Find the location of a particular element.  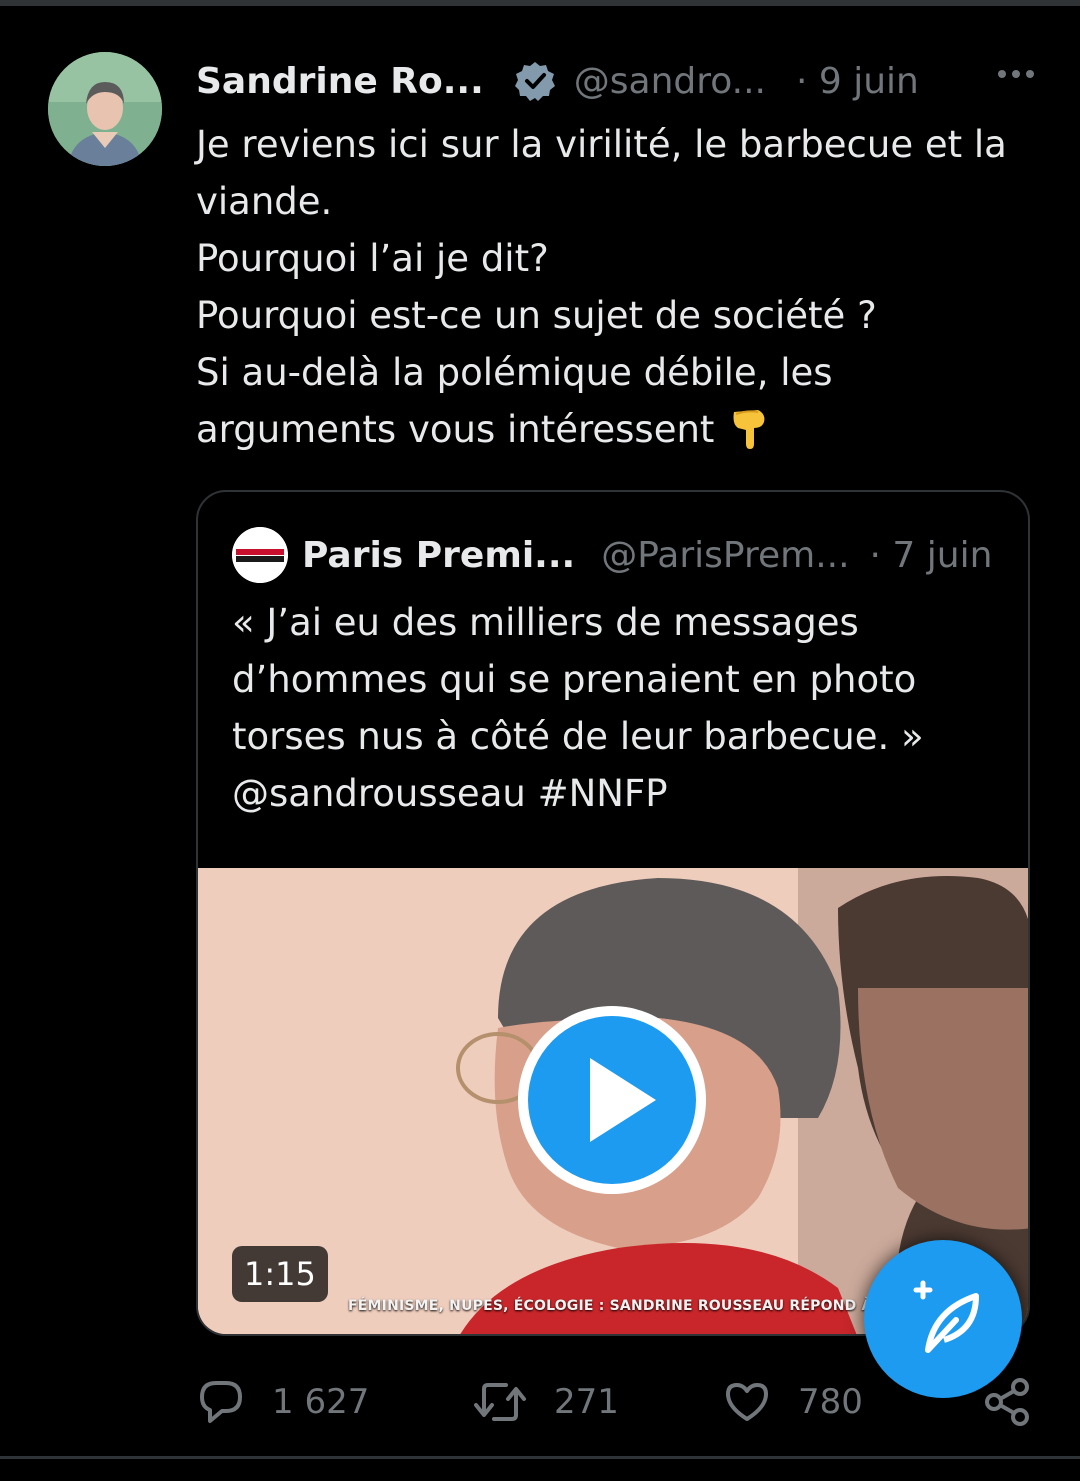

tweet-date: · 9 juin is located at coordinates (857, 81).